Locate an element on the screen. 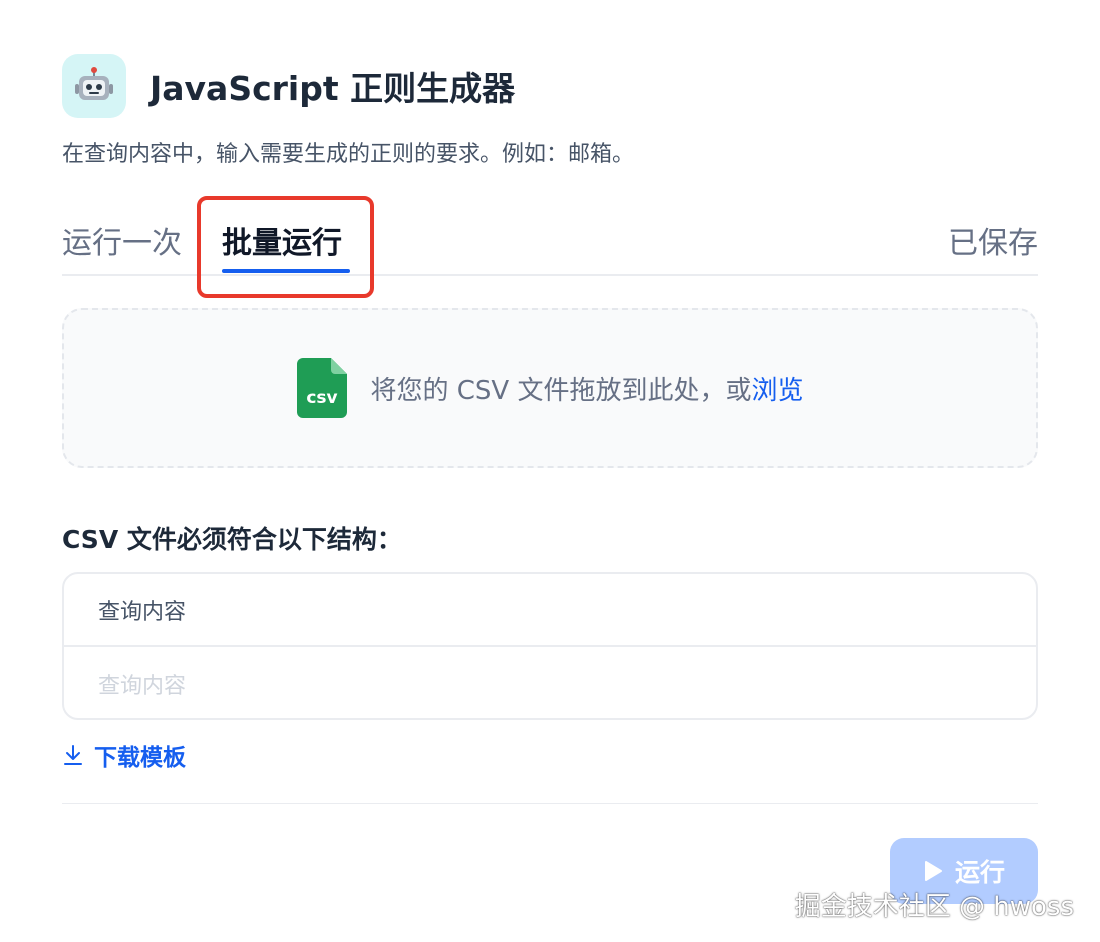  svg-text: csv is located at coordinates (321, 398).